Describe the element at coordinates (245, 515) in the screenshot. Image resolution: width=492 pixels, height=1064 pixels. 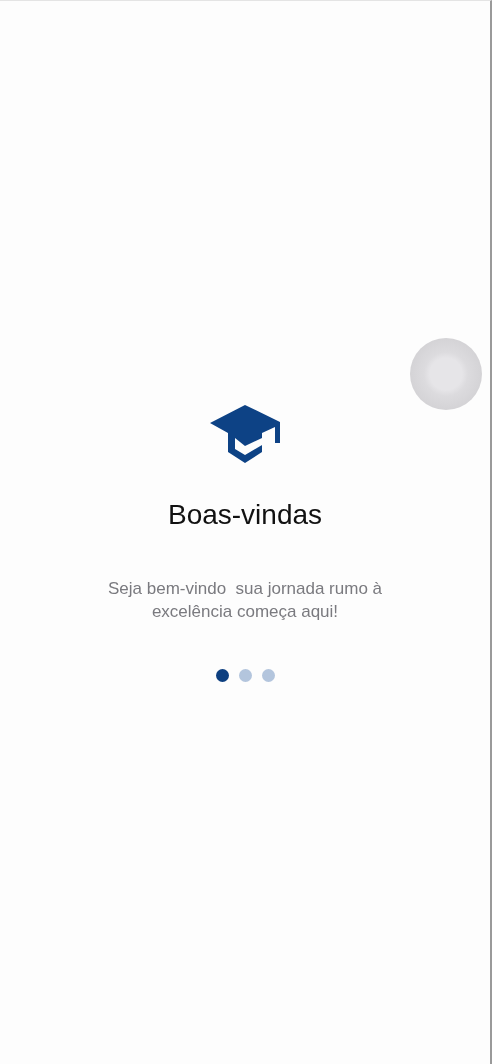
I see `welcome-title: Boas-vindas` at that location.